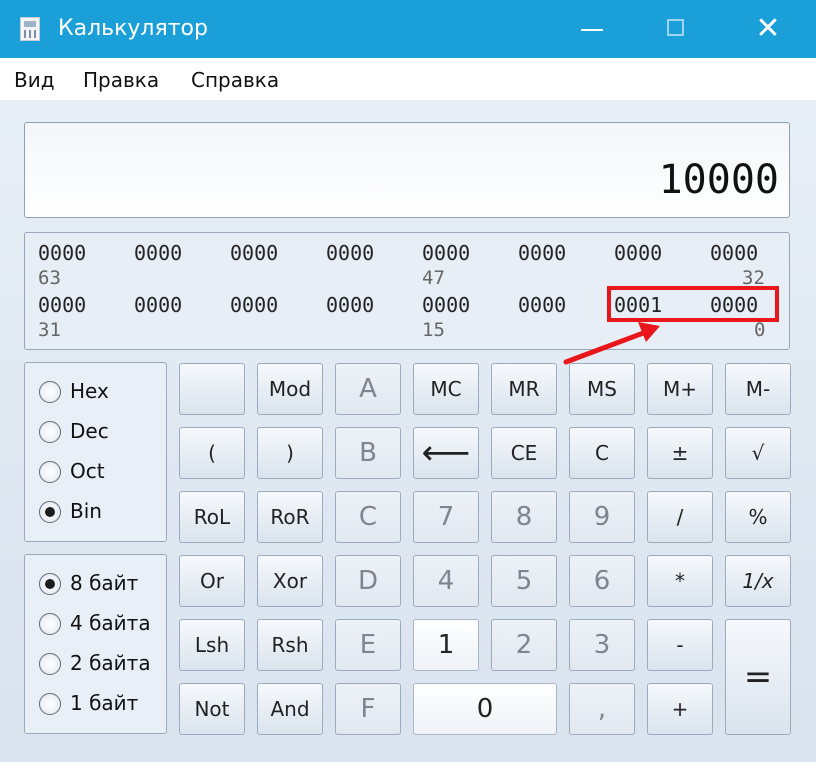 This screenshot has height=762, width=816. Describe the element at coordinates (592, 29) in the screenshot. I see `minimize-button` at that location.